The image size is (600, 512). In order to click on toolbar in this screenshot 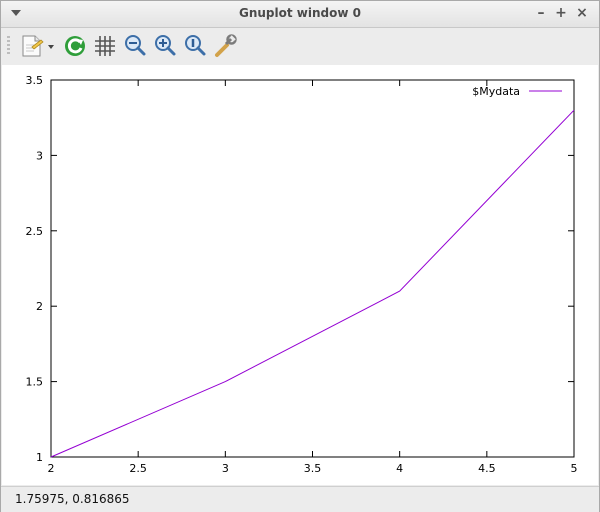, I will do `click(300, 46)`.